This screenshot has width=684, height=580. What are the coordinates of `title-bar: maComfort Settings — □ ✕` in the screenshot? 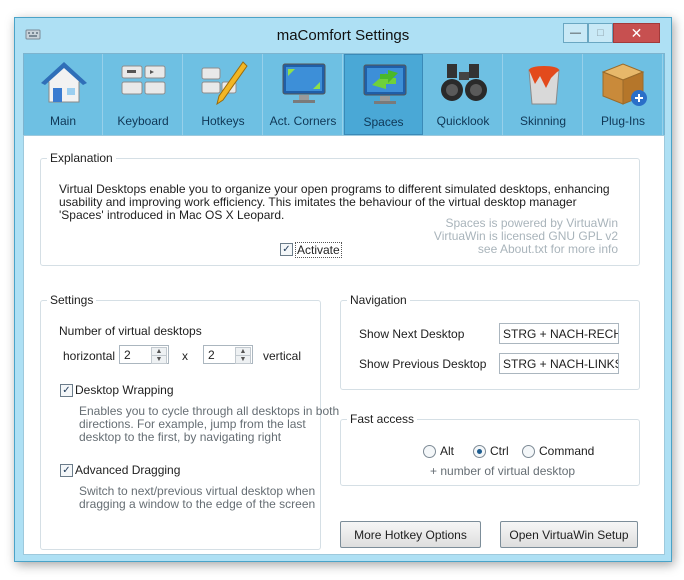 It's located at (343, 35).